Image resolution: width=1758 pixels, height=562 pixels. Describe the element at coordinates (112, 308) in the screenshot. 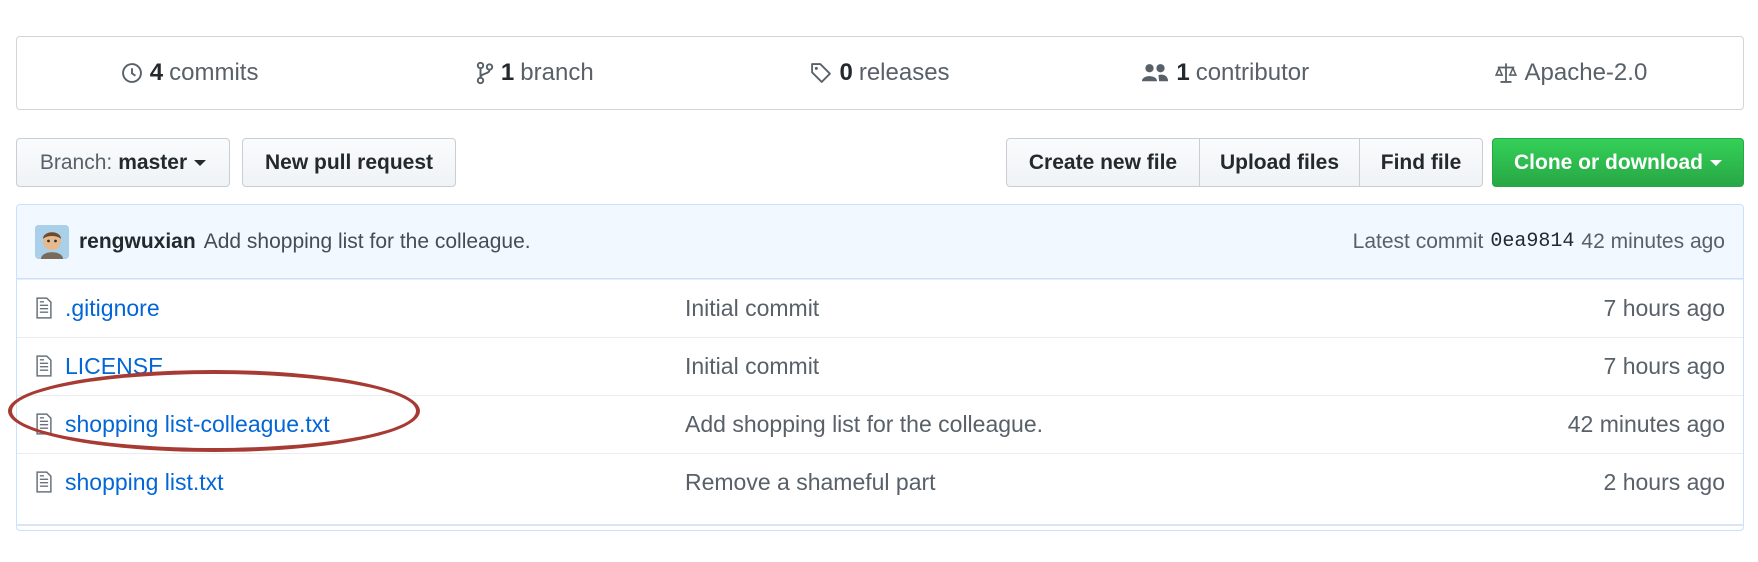

I see `file-name-link: .gitignore` at that location.